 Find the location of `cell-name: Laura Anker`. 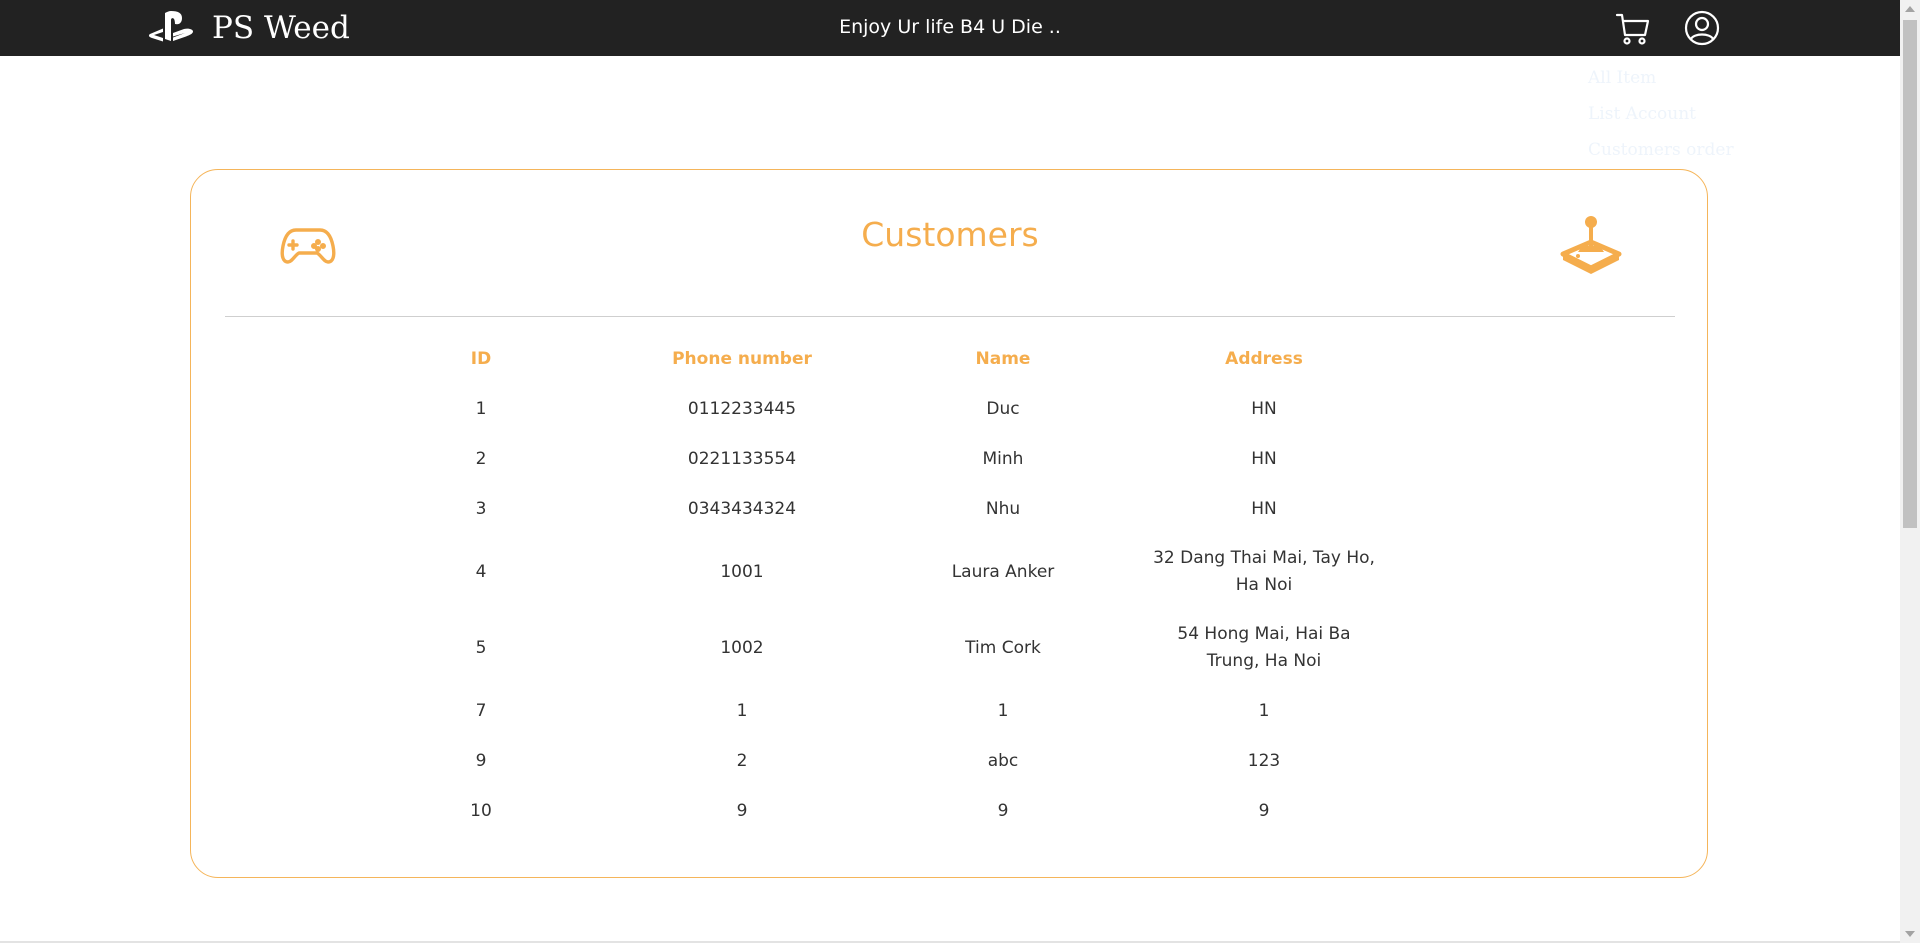

cell-name: Laura Anker is located at coordinates (1003, 571).